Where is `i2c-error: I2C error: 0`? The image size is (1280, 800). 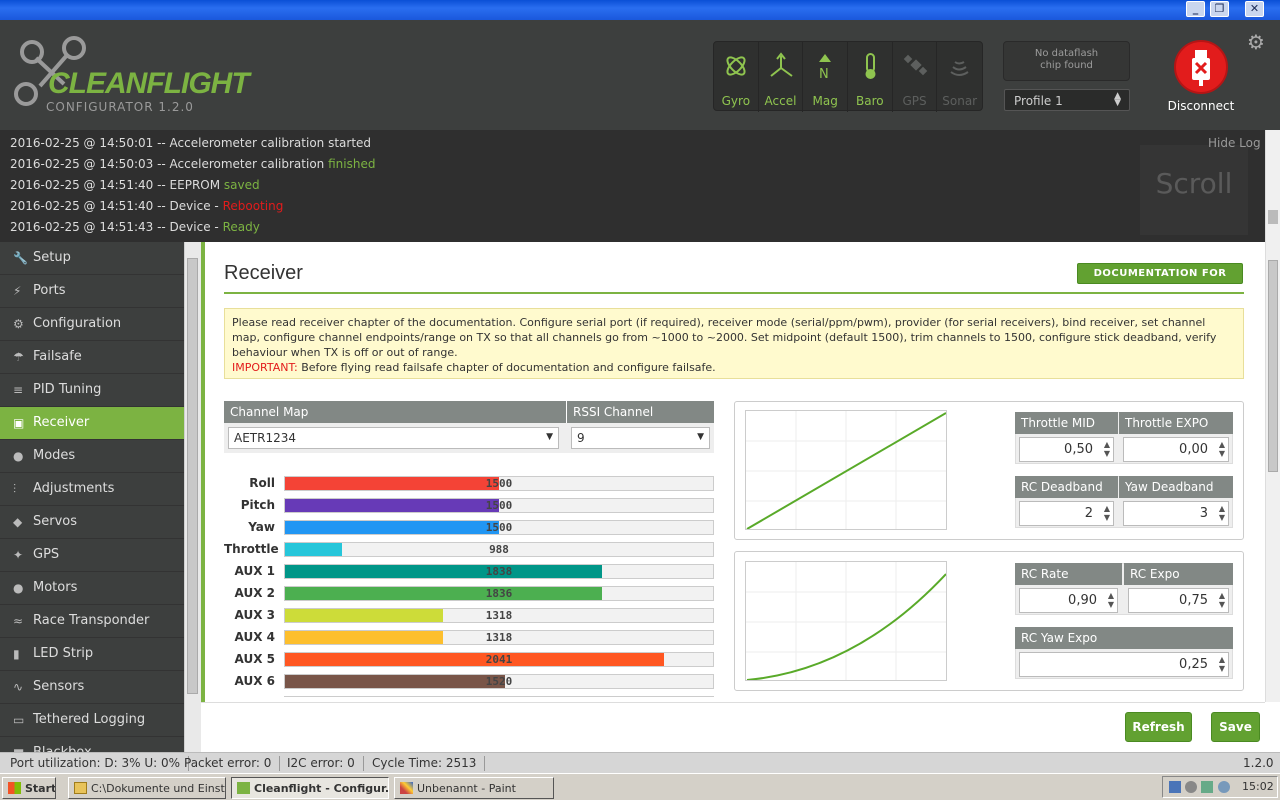 i2c-error: I2C error: 0 is located at coordinates (325, 763).